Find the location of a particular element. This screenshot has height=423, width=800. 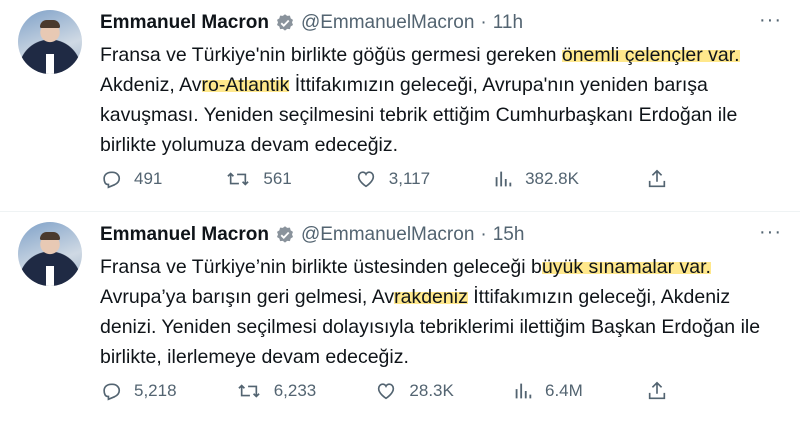

like-button: 28.3K is located at coordinates (414, 391).